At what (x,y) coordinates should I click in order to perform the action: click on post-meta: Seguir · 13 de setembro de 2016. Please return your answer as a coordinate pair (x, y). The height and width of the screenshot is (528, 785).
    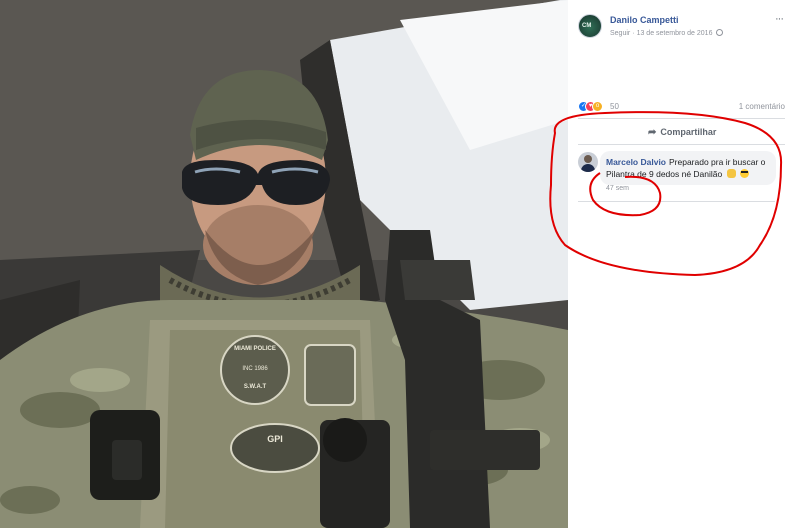
    Looking at the image, I should click on (667, 33).